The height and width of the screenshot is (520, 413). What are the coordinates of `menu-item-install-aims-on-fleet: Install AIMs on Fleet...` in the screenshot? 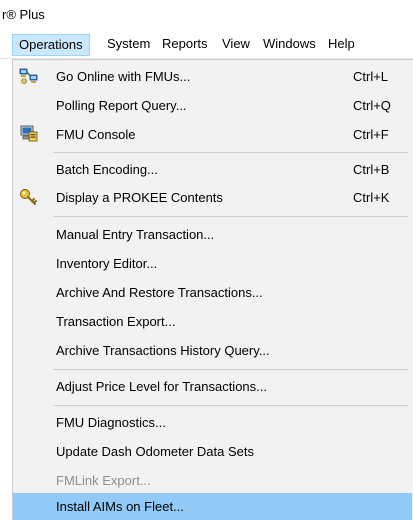 It's located at (212, 506).